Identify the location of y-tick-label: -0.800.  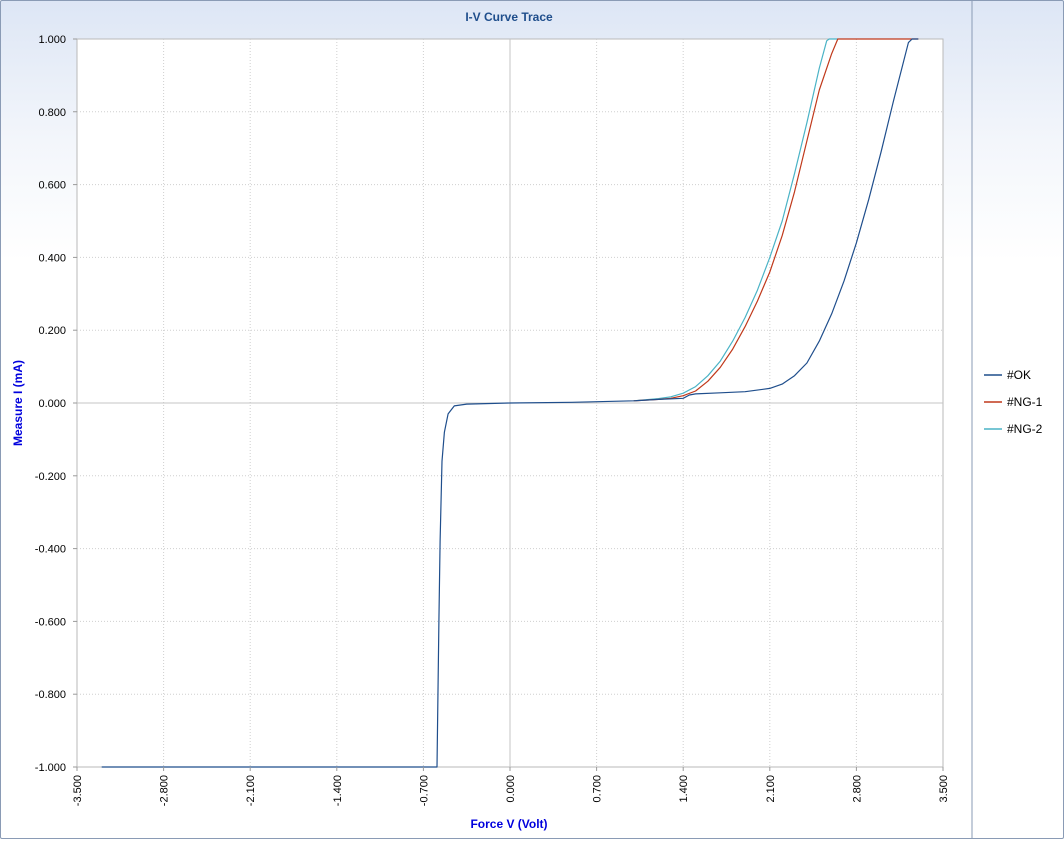
(50, 695).